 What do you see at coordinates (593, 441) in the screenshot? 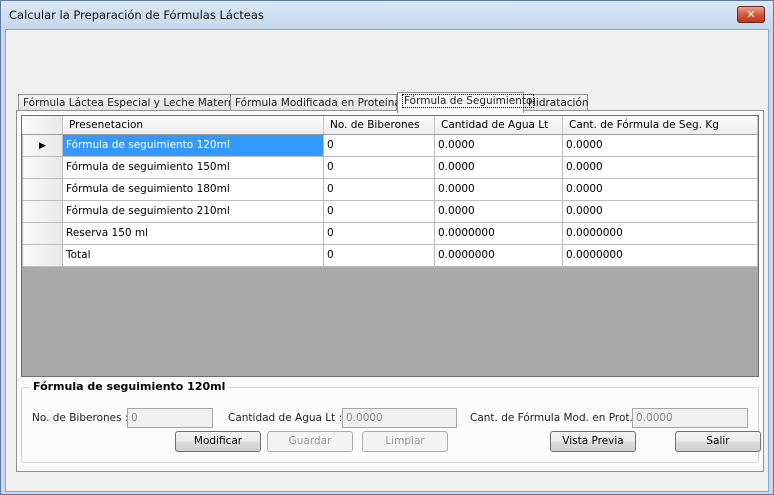
I see `vista-previa-button: Vista Previa` at bounding box center [593, 441].